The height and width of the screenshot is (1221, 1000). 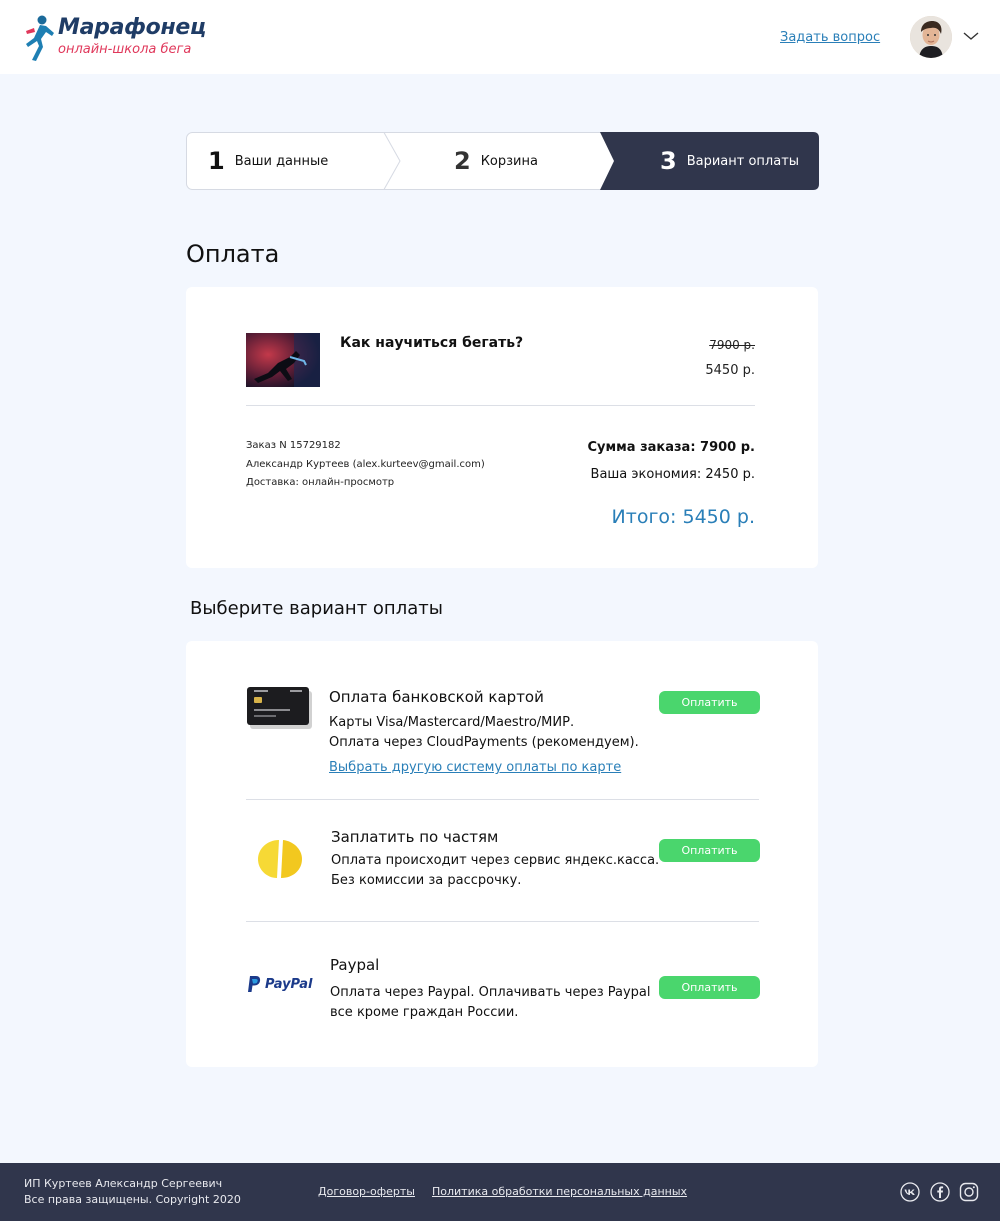 What do you see at coordinates (279, 708) in the screenshot?
I see `bank-card-icon` at bounding box center [279, 708].